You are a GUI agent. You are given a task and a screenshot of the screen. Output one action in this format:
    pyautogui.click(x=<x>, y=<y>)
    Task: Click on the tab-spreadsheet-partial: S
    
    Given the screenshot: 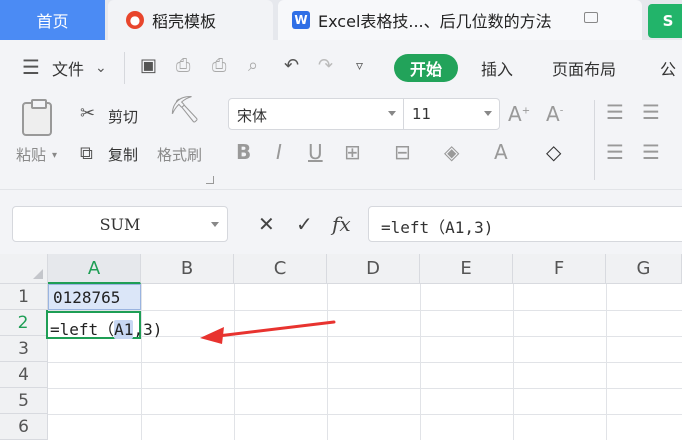 What is the action you would take?
    pyautogui.click(x=665, y=21)
    